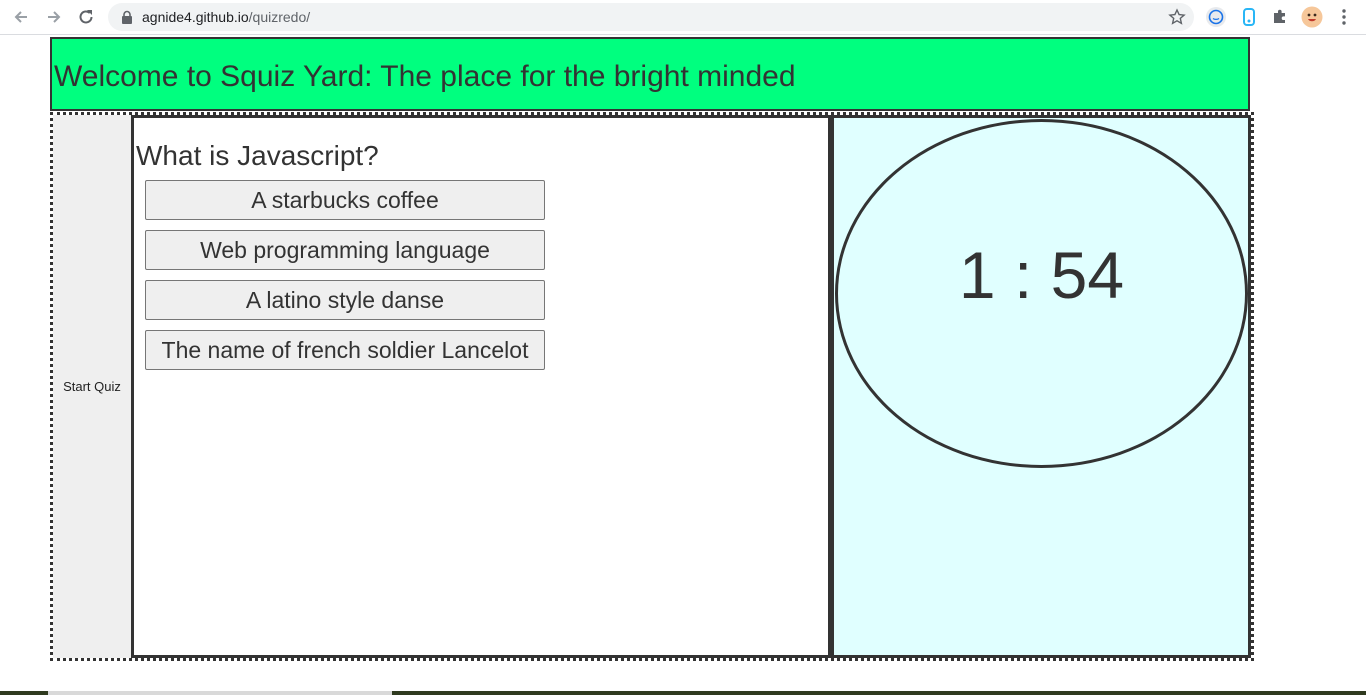 The height and width of the screenshot is (695, 1366). What do you see at coordinates (195, 17) in the screenshot?
I see `url-host: agnide4.github.io` at bounding box center [195, 17].